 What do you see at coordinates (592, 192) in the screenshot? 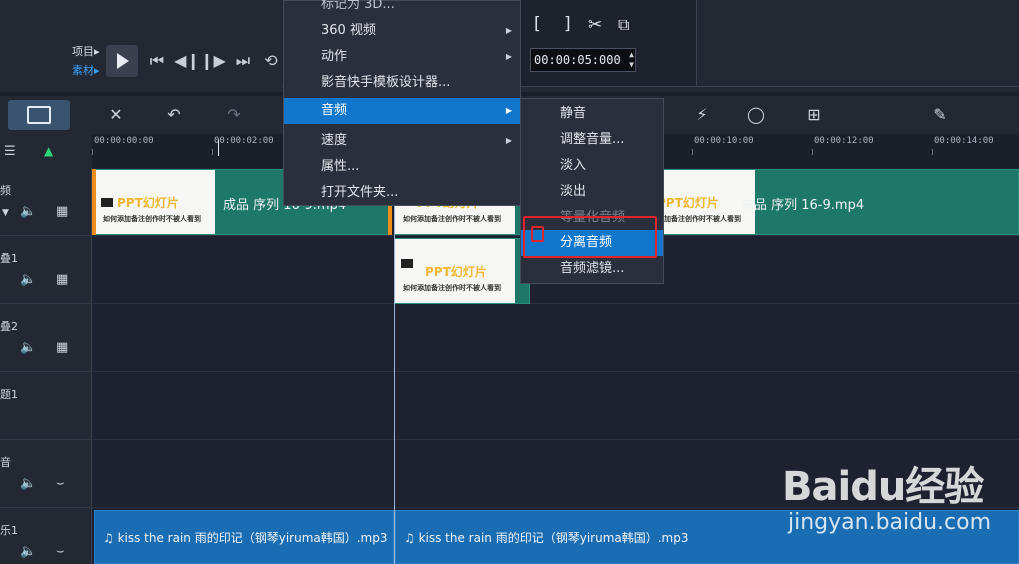
I see `submenu-item-fade-out: 淡出` at bounding box center [592, 192].